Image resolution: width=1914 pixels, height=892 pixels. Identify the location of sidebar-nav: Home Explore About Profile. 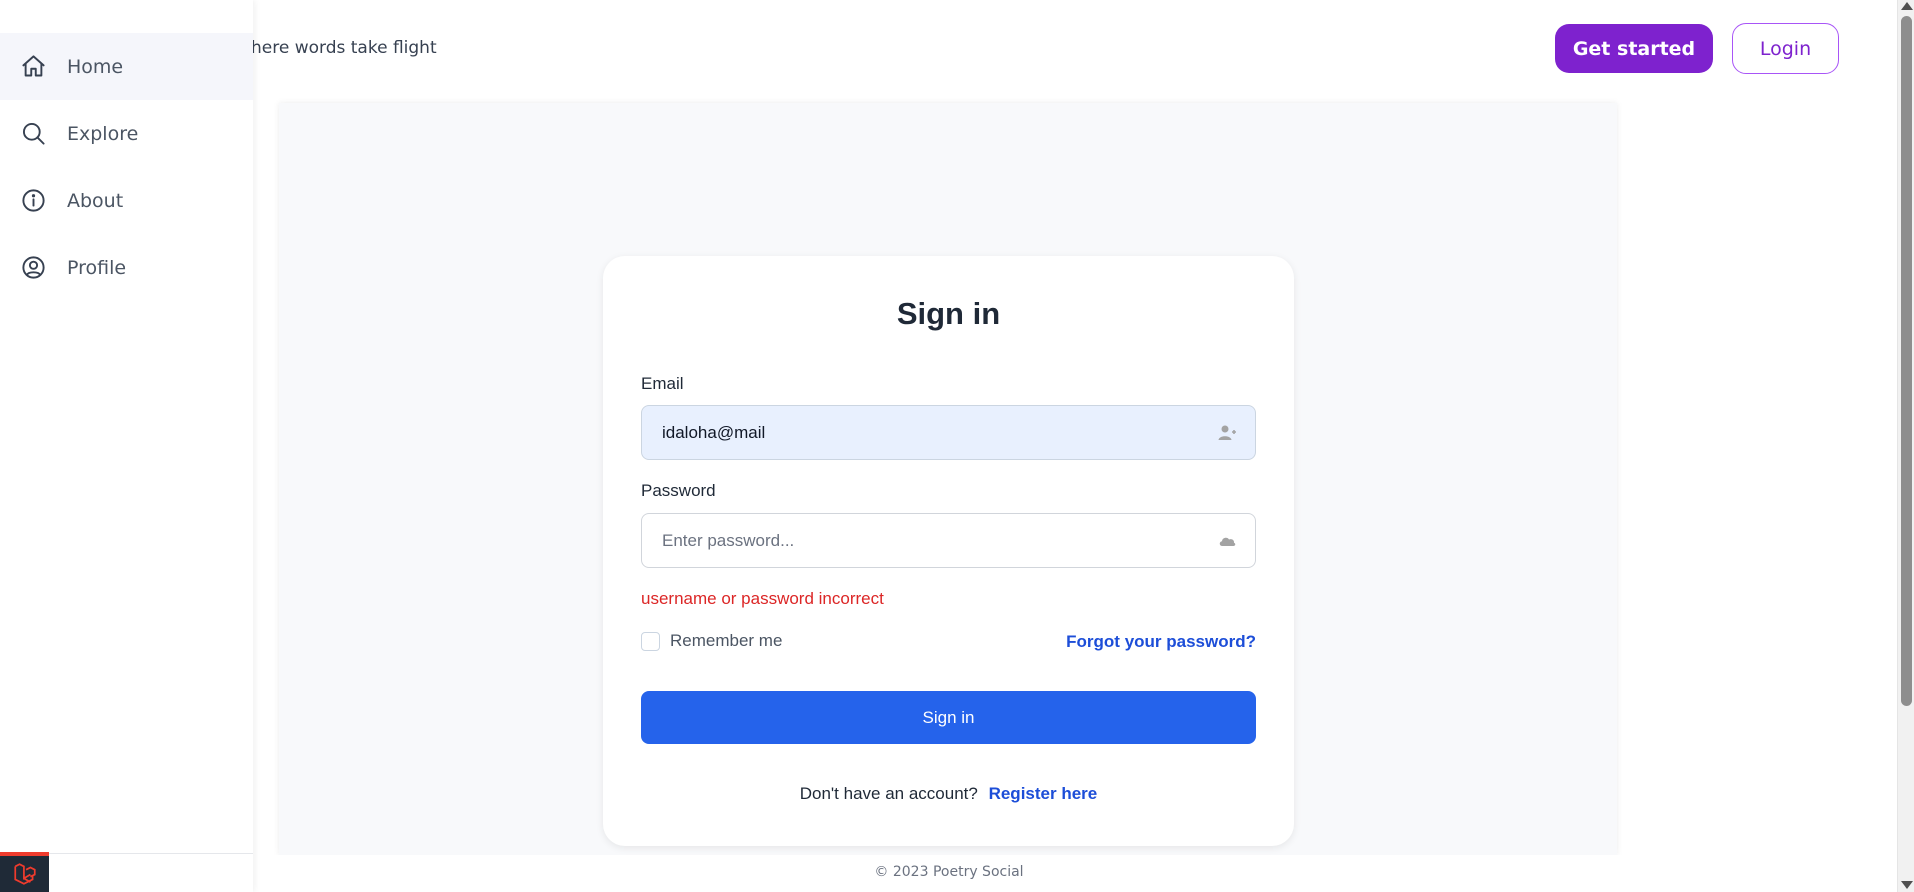
(126, 167).